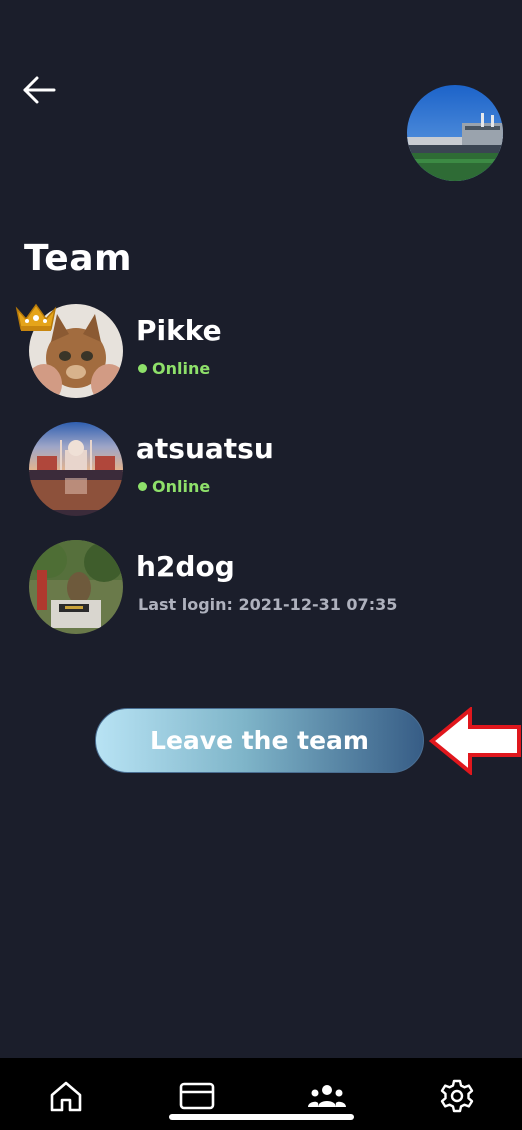  I want to click on arrow-left-icon, so click(39, 90).